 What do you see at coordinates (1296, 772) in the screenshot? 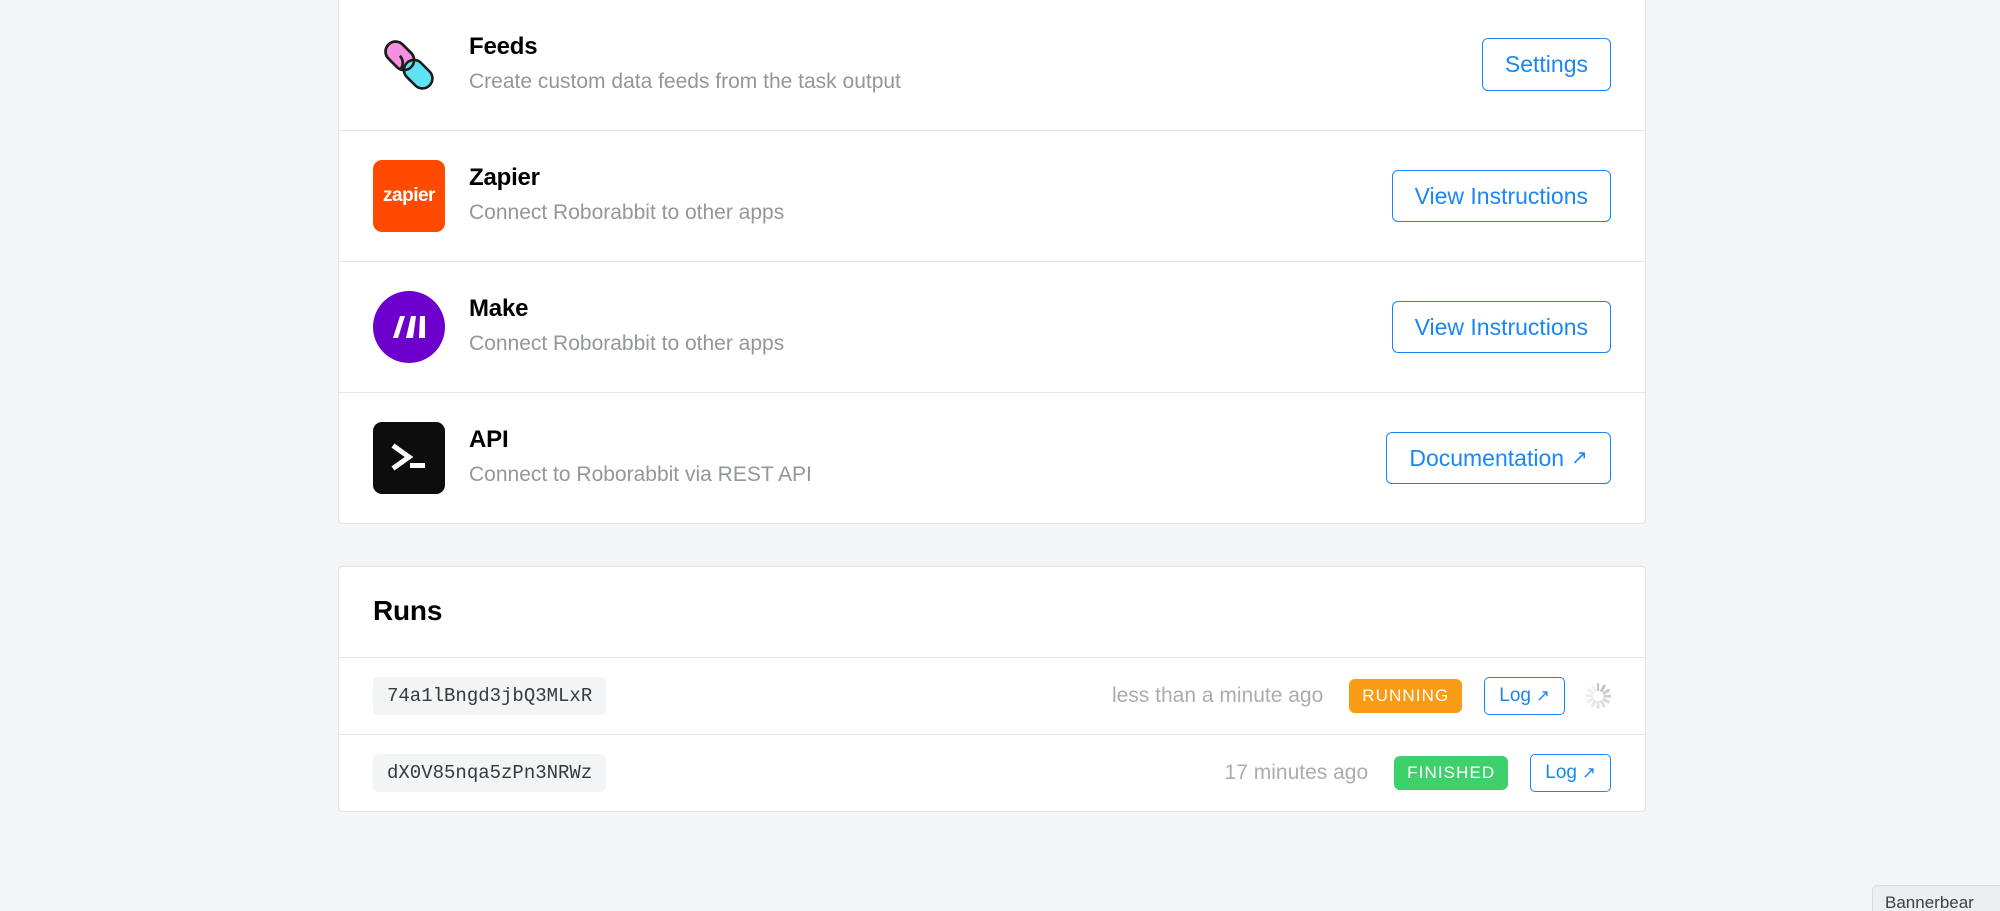
I see `run-timestamp: 17 minutes ago` at bounding box center [1296, 772].